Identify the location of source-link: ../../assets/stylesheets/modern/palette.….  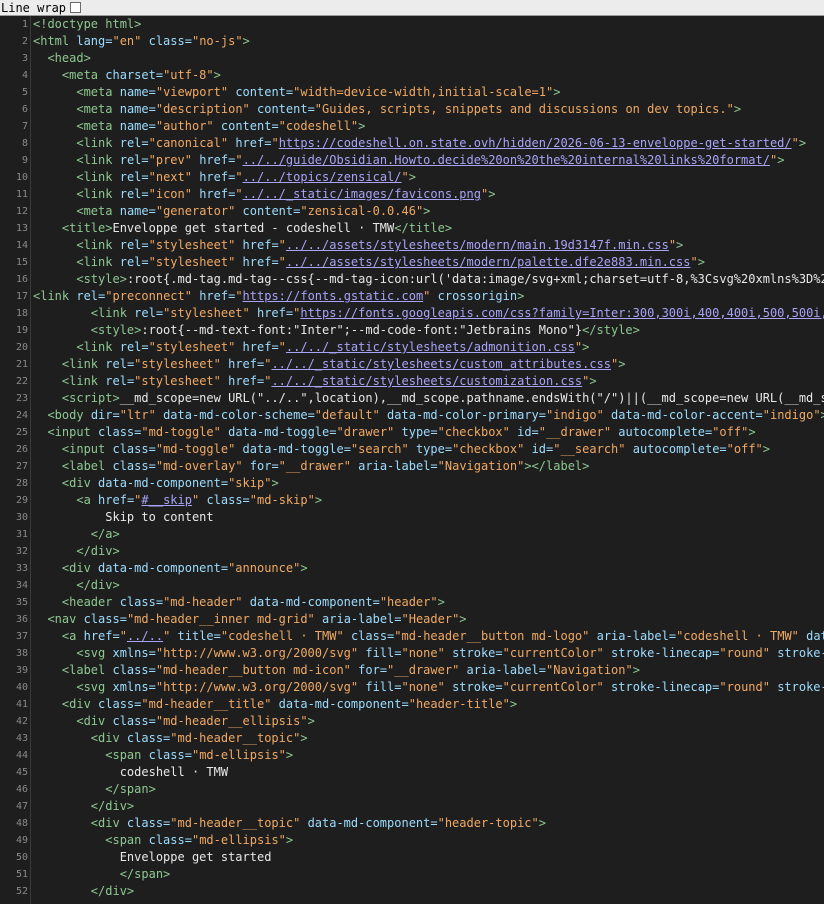
(488, 262).